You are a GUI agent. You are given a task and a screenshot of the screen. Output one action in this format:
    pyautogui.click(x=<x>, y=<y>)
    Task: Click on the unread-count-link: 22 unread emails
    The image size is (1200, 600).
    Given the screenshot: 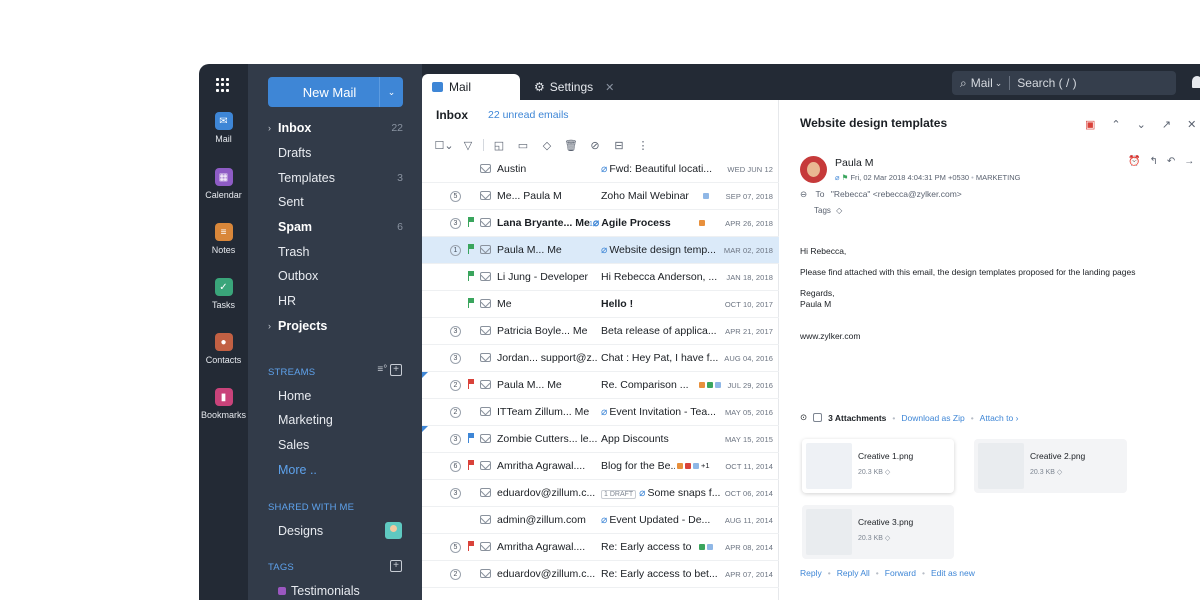 What is the action you would take?
    pyautogui.click(x=528, y=115)
    